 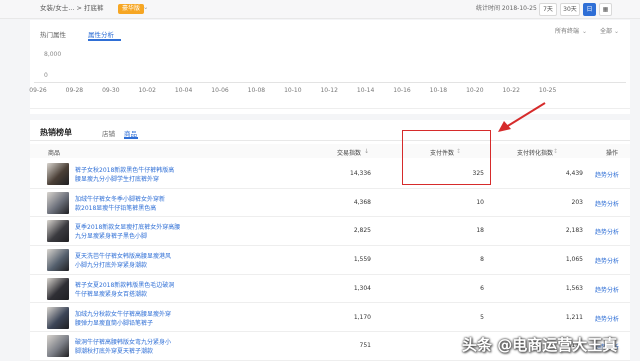 I want to click on x-axis-tick-label: 10-18, so click(x=438, y=90).